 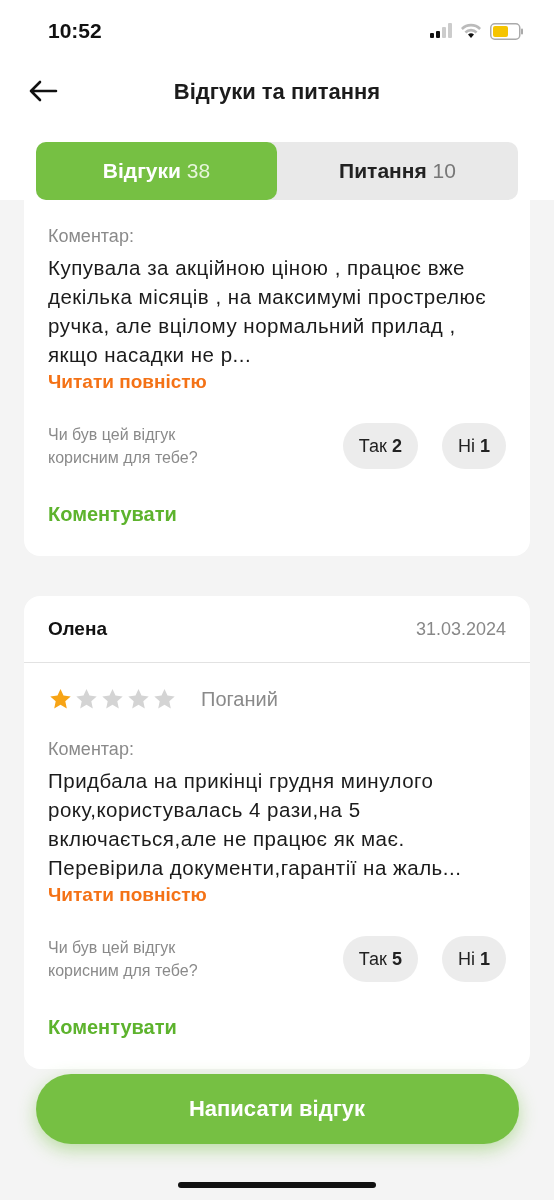 What do you see at coordinates (507, 31) in the screenshot?
I see `battery-icon` at bounding box center [507, 31].